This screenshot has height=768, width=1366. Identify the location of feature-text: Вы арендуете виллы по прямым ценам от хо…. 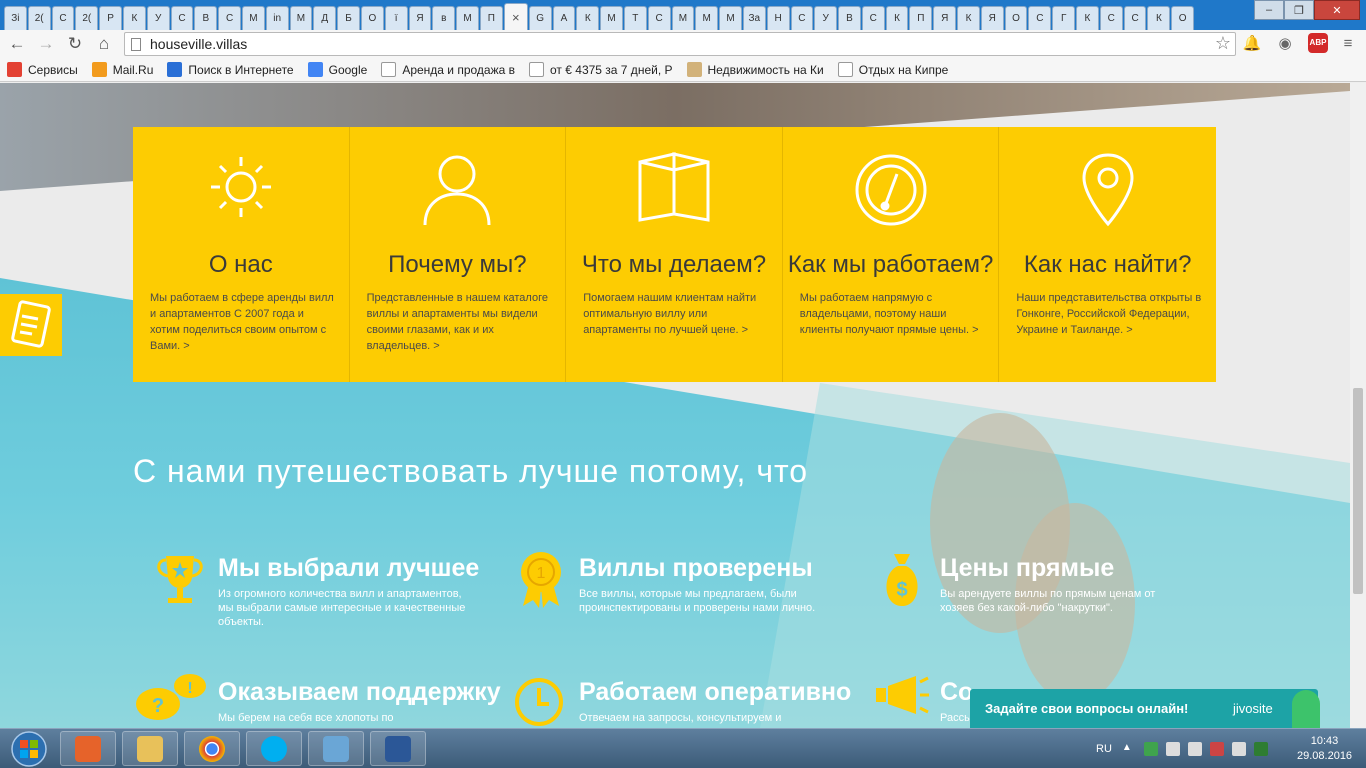
(1048, 601).